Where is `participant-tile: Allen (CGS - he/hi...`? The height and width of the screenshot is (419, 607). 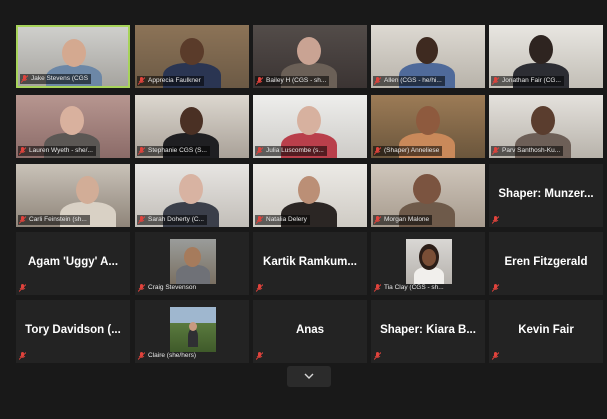 participant-tile: Allen (CGS - he/hi... is located at coordinates (428, 56).